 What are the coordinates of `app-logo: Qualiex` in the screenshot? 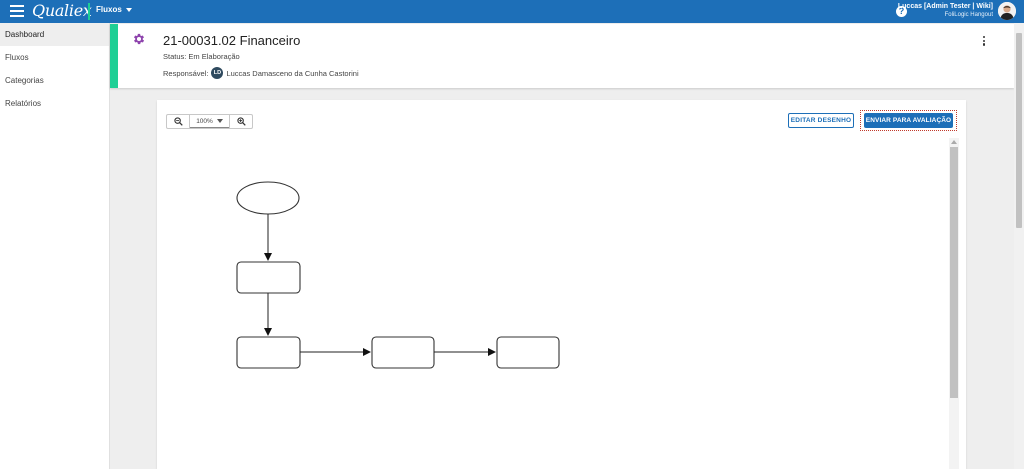 It's located at (62, 10).